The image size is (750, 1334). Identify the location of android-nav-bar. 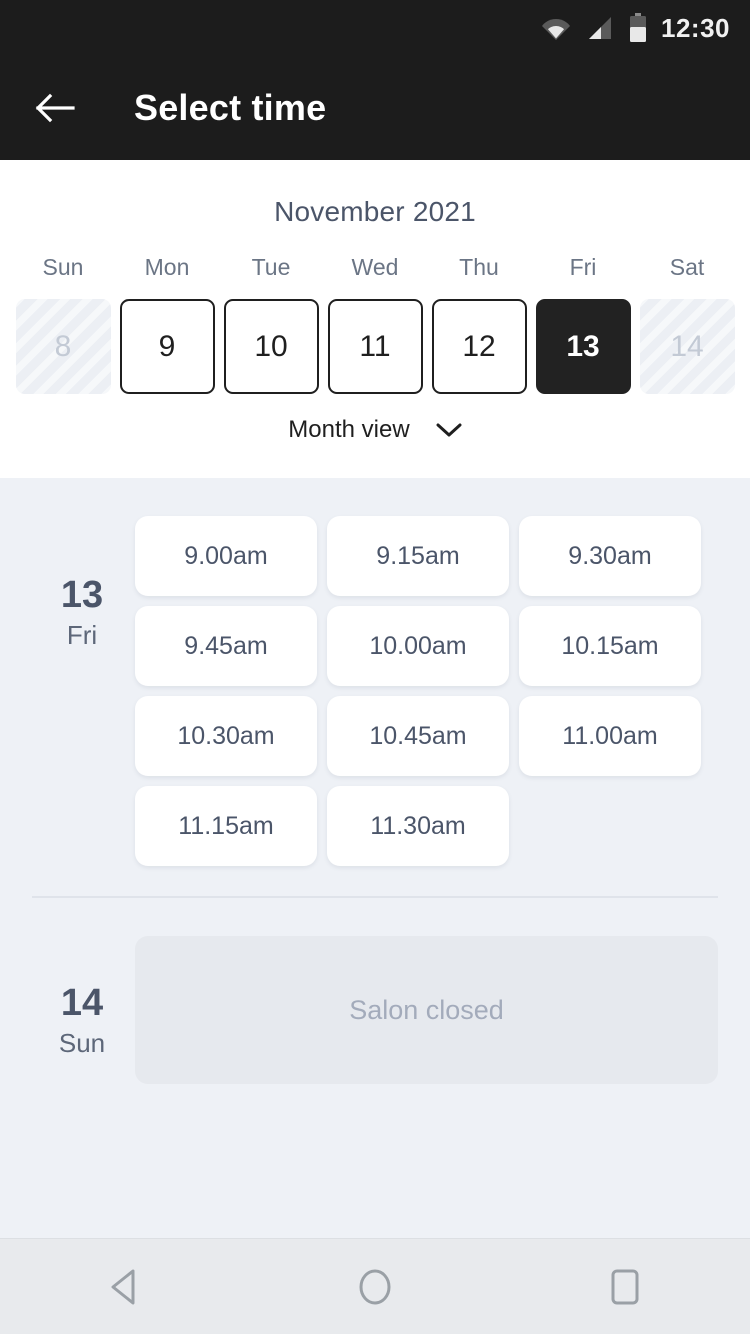
(375, 1286).